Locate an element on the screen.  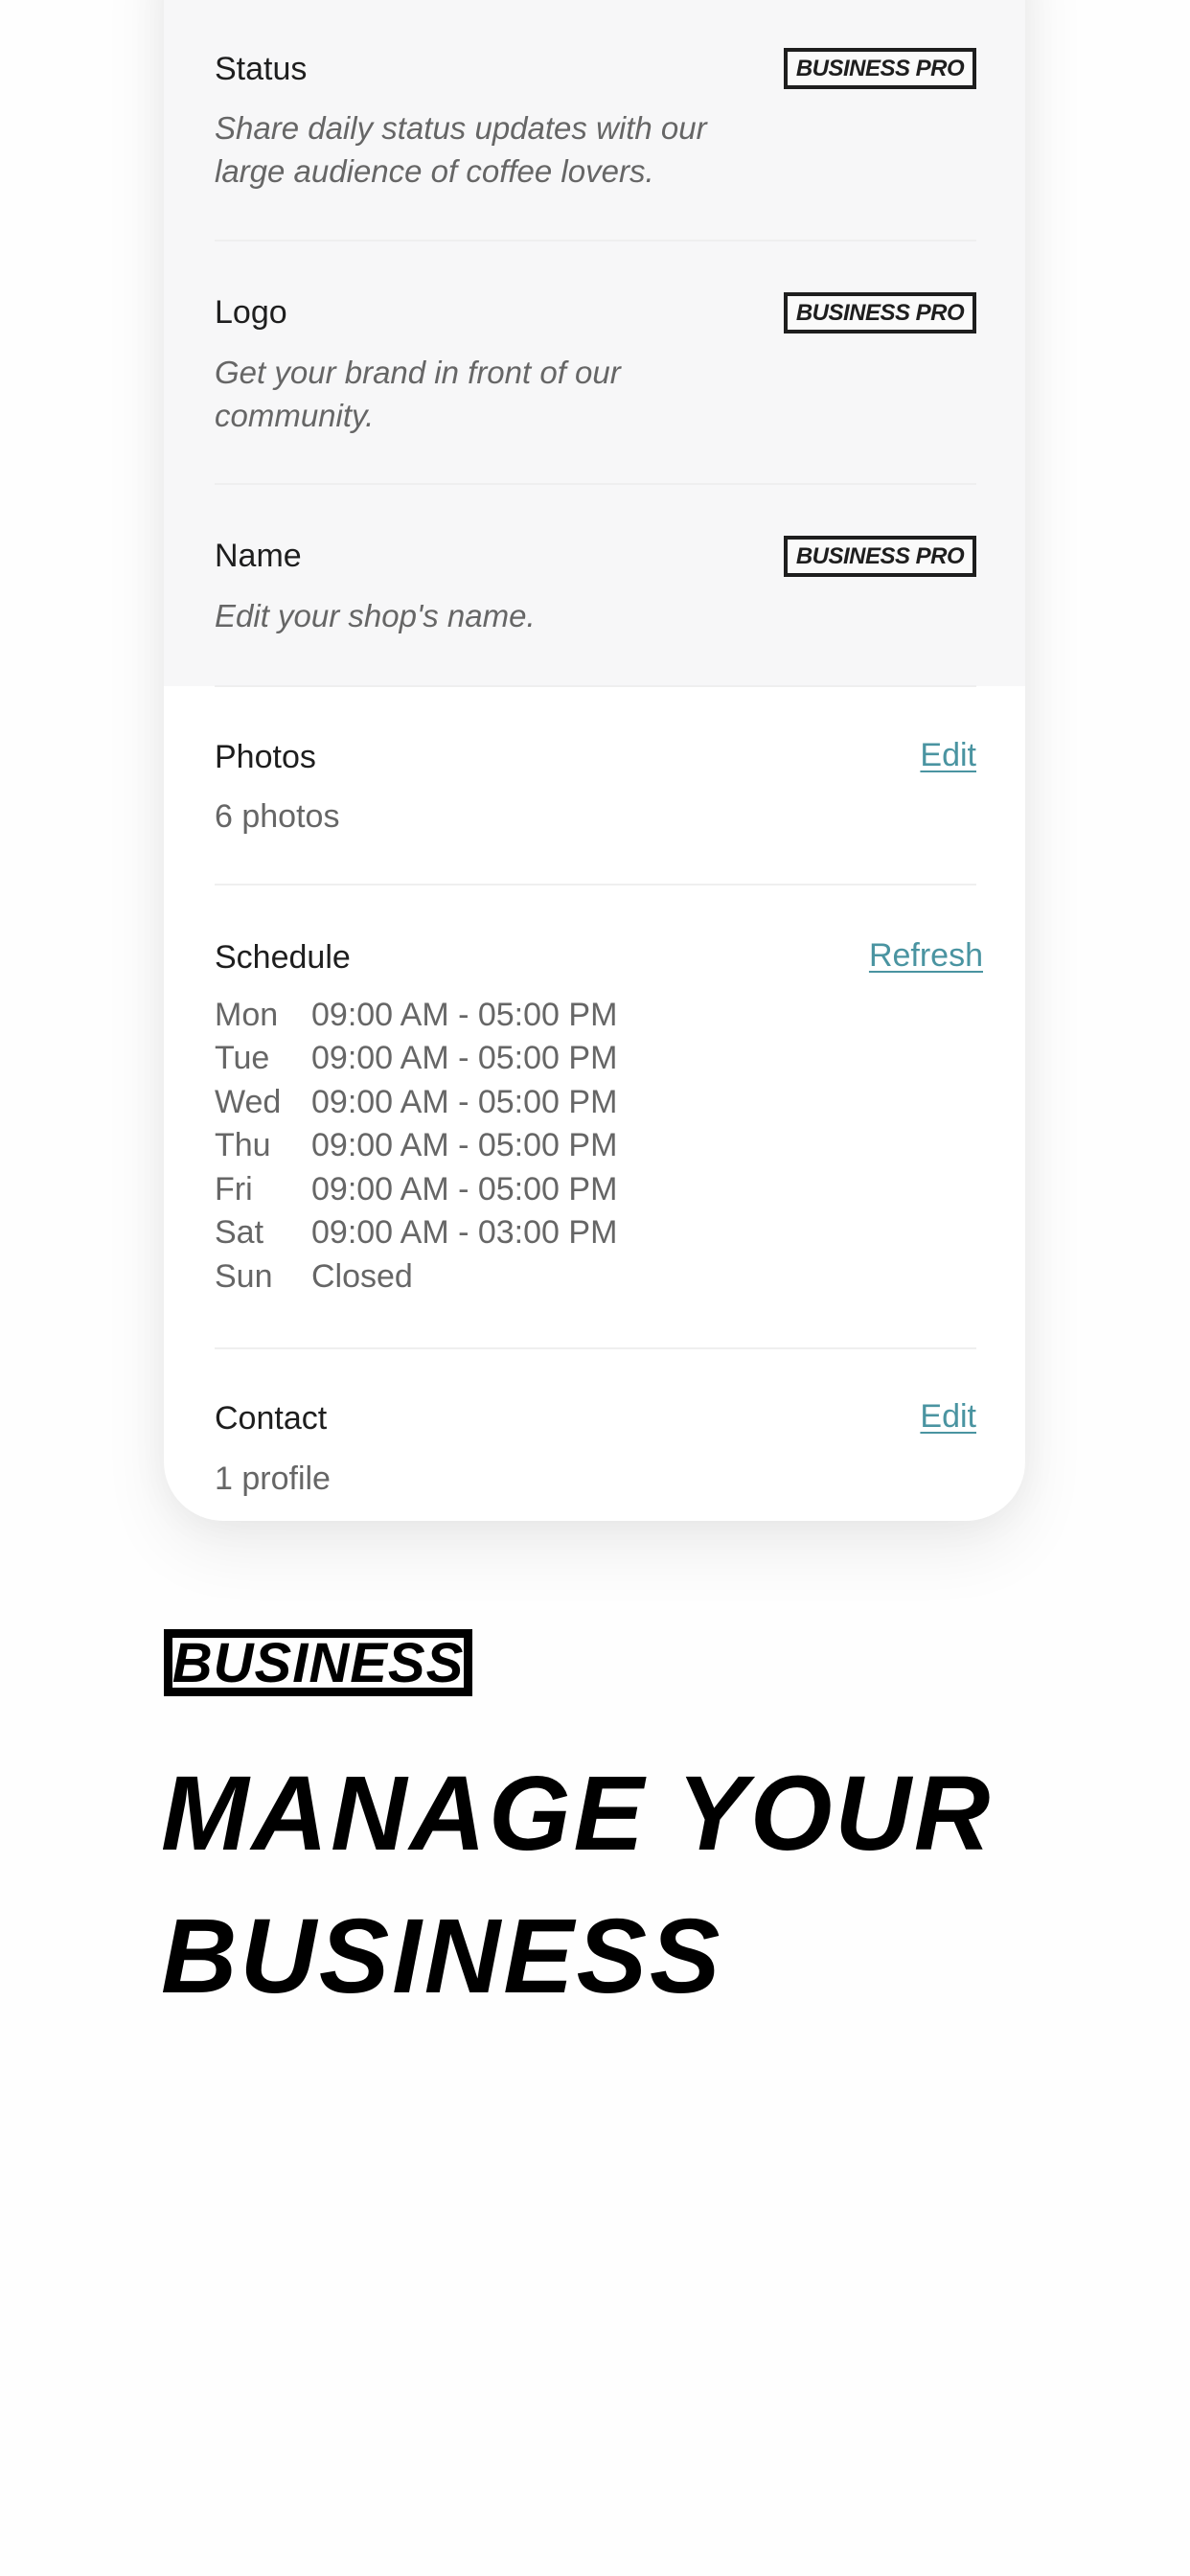
photos-edit-link: Edit is located at coordinates (948, 755).